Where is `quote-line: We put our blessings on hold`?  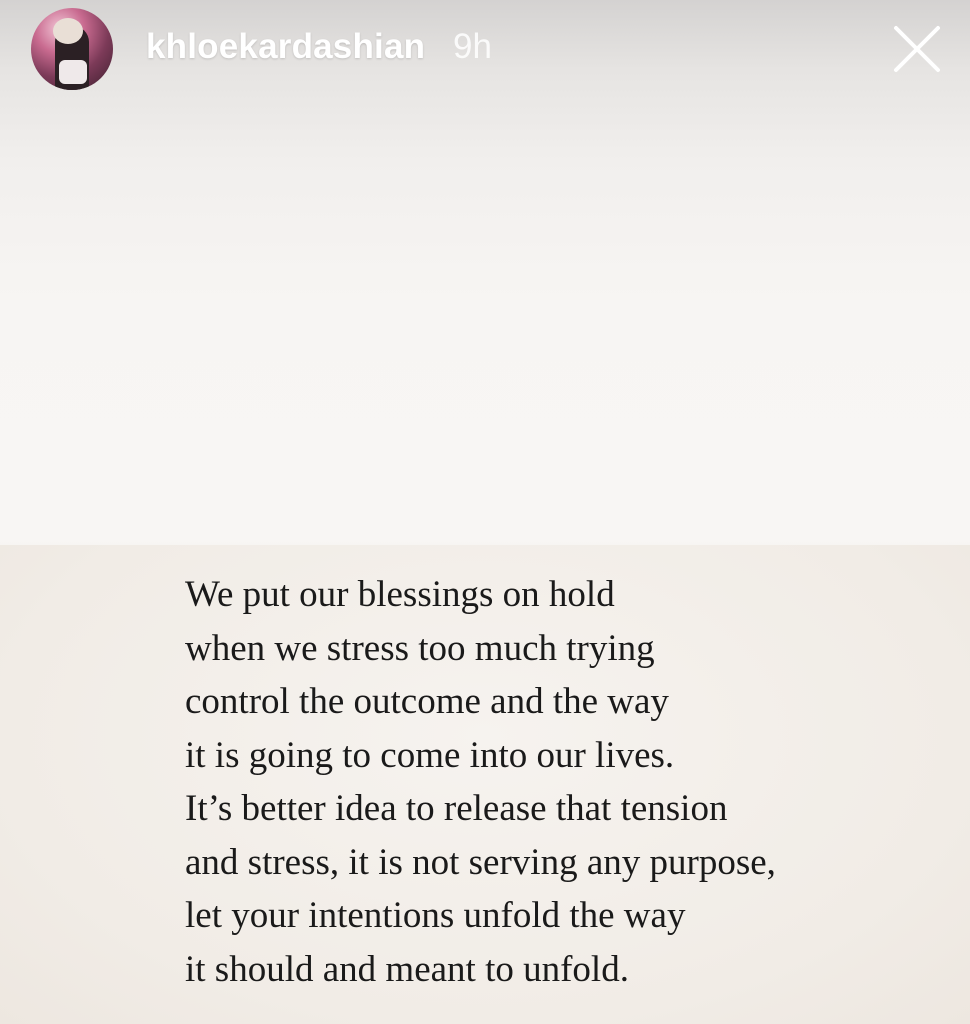 quote-line: We put our blessings on hold is located at coordinates (400, 594).